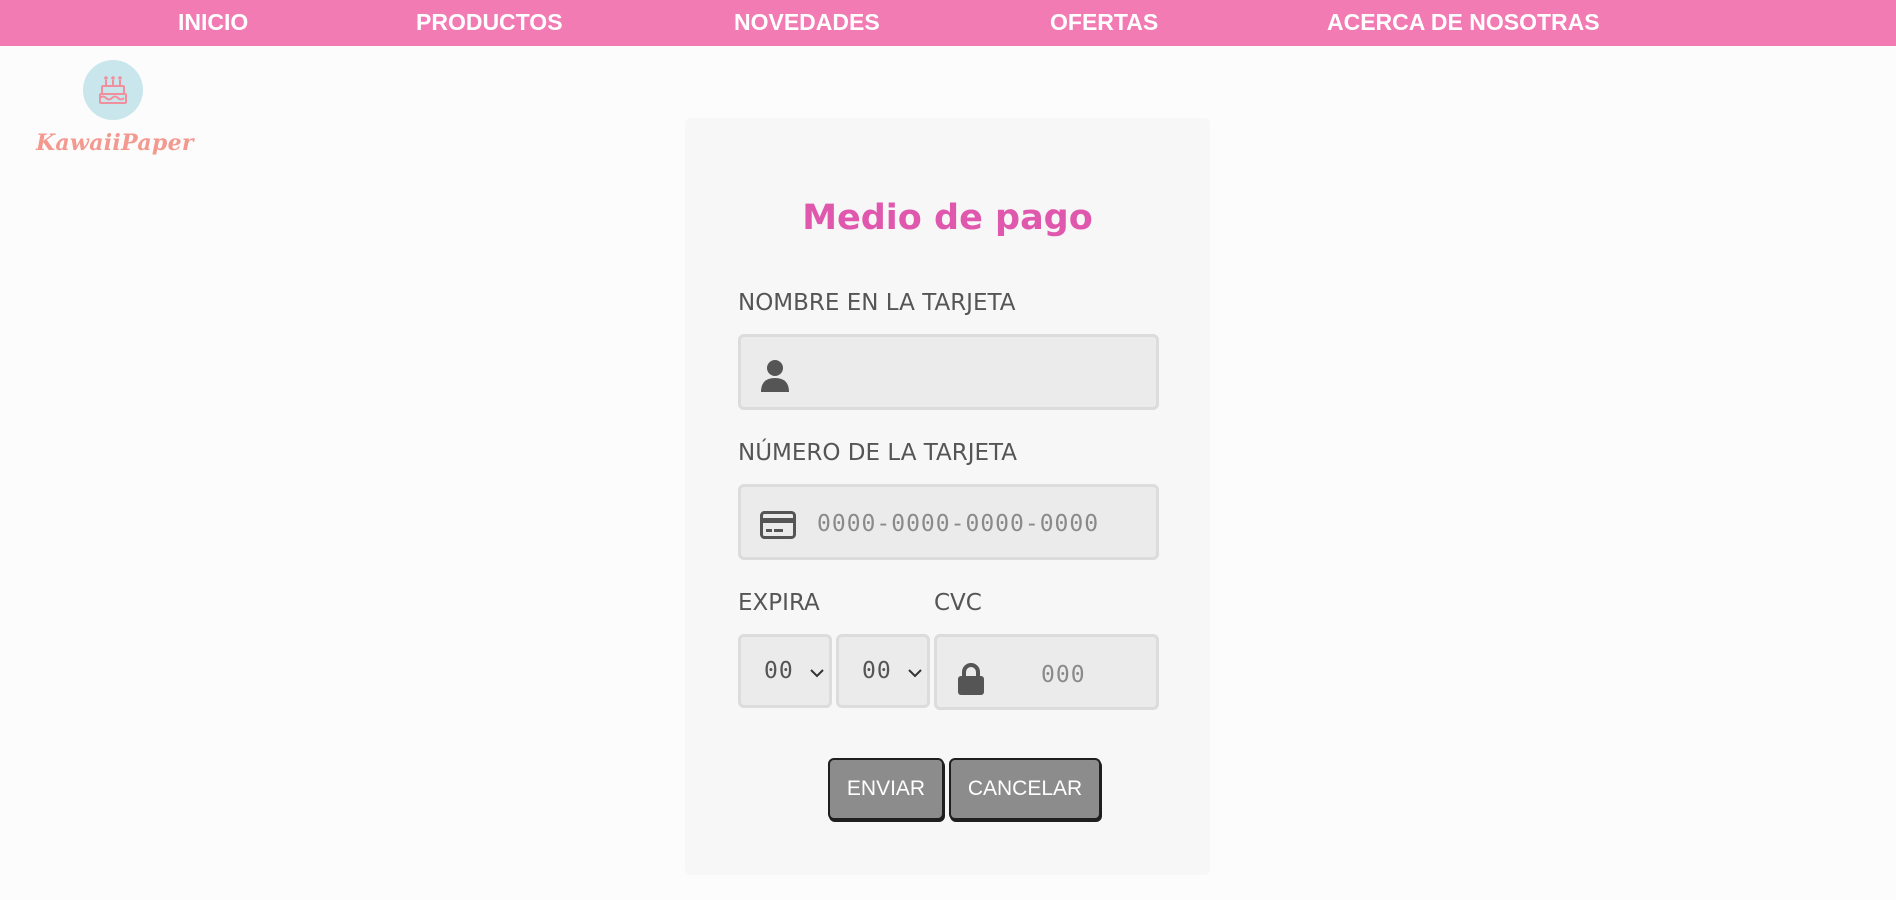 The image size is (1896, 900). Describe the element at coordinates (489, 23) in the screenshot. I see `nav-item-productos: PRODUCTOS` at that location.